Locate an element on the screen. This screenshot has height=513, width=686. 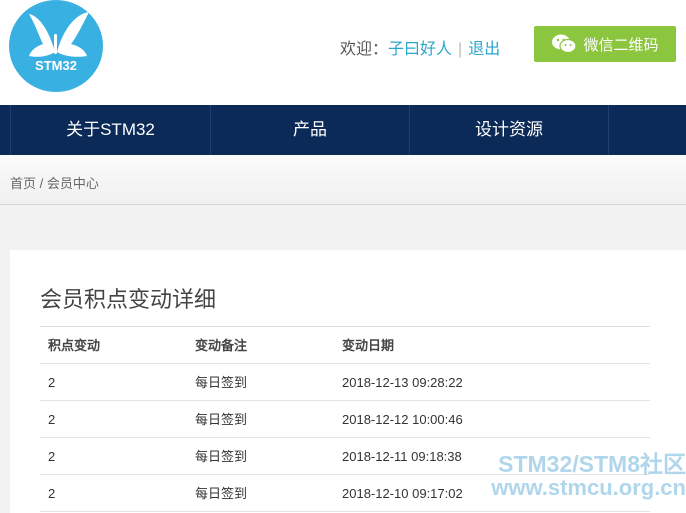
logout-link: 退出 is located at coordinates (484, 49).